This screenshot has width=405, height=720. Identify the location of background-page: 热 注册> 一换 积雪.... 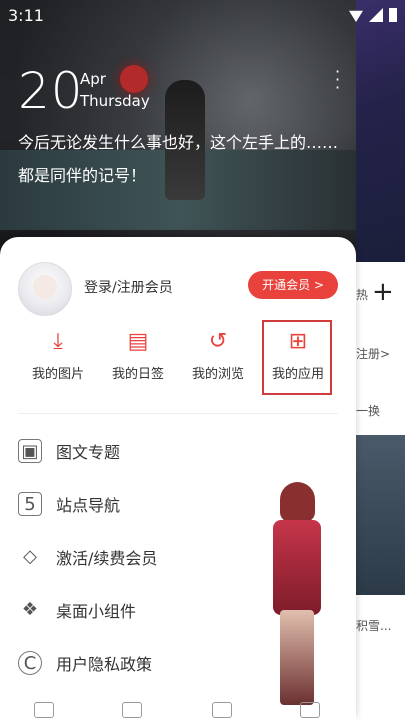
(380, 360).